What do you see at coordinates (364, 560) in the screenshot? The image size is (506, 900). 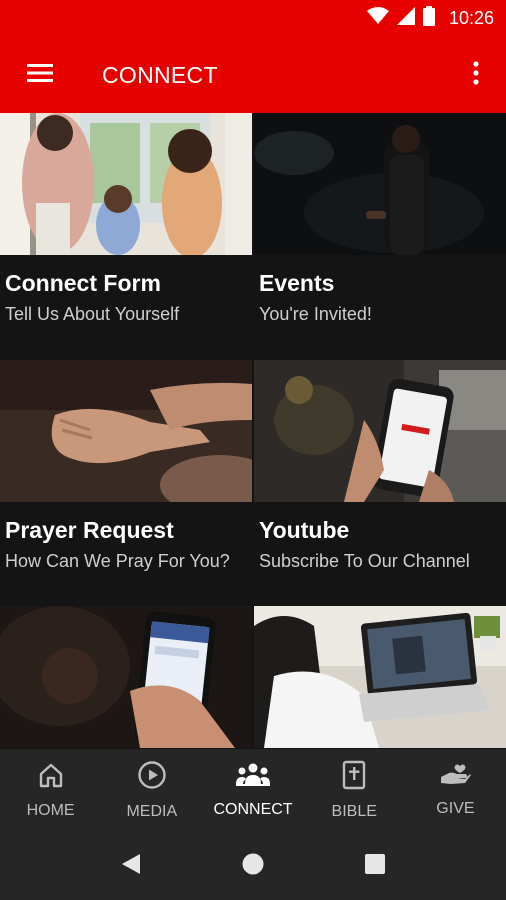 I see `tile-subtitle: Subscribe To Our Channel` at bounding box center [364, 560].